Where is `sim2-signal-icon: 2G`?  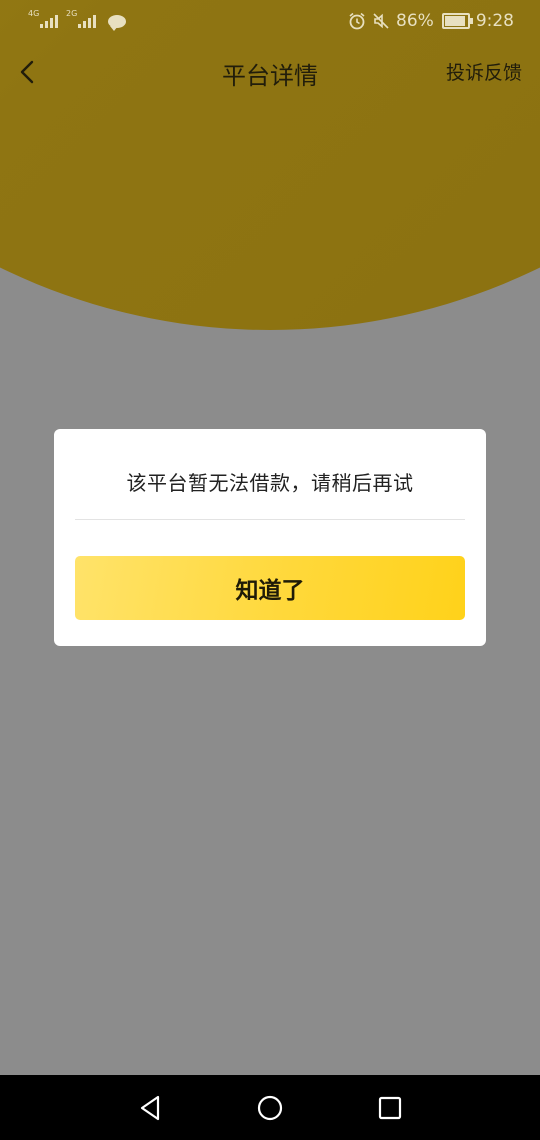
sim2-signal-icon: 2G is located at coordinates (81, 18).